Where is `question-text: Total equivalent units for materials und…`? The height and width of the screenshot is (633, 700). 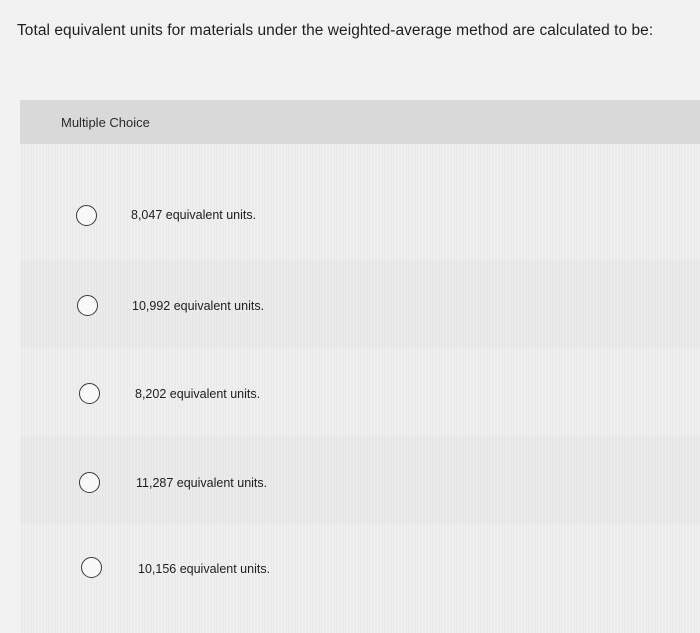
question-text: Total equivalent units for materials und… is located at coordinates (335, 30).